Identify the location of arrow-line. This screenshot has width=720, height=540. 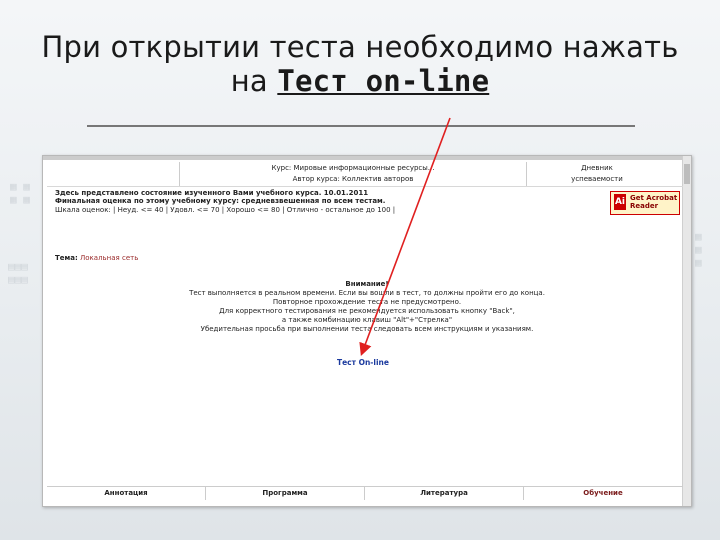
(405, 236).